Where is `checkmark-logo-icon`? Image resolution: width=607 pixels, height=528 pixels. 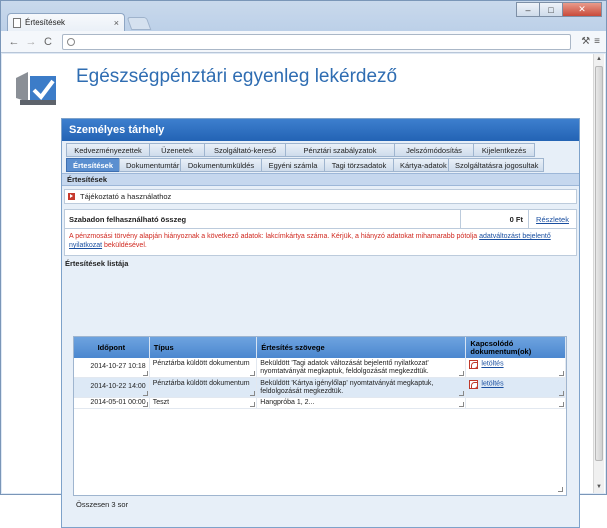
checkmark-logo-icon is located at coordinates (36, 88).